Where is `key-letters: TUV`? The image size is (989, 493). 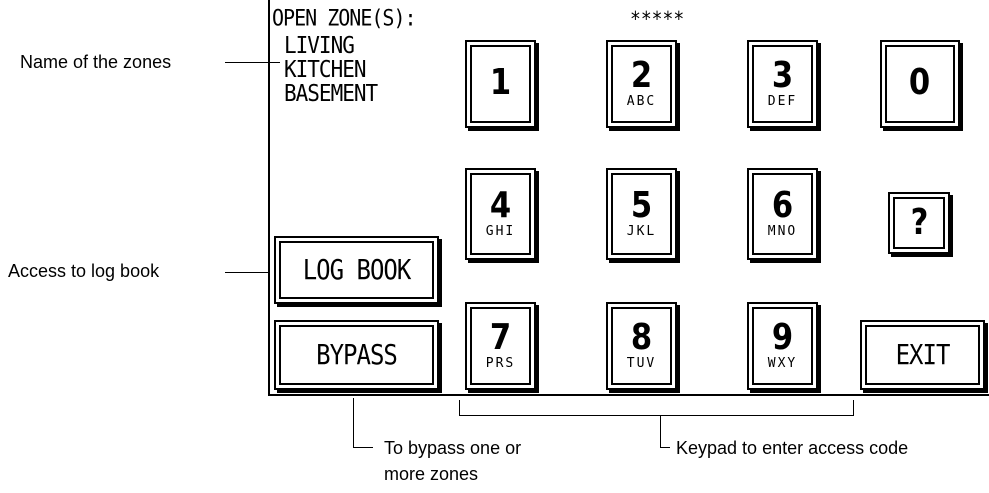 key-letters: TUV is located at coordinates (641, 363).